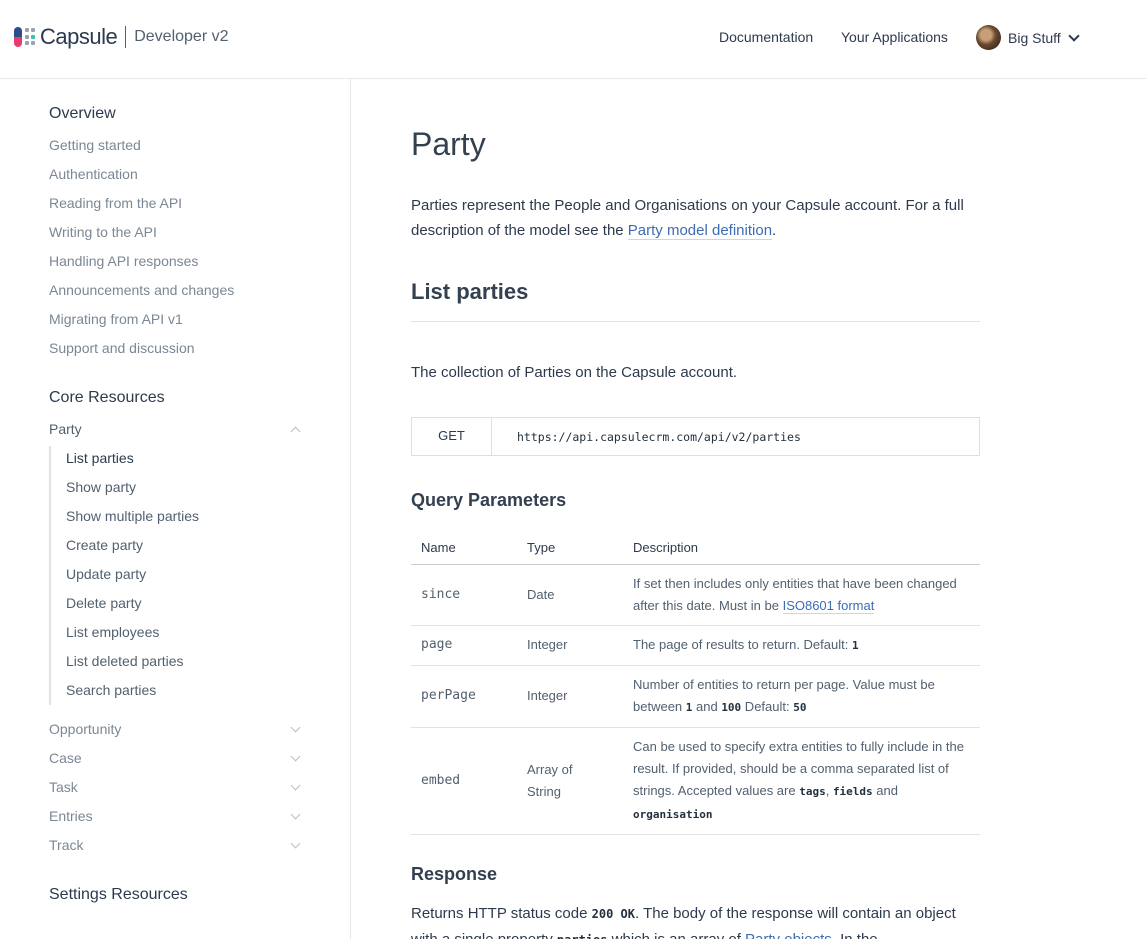 This screenshot has width=1146, height=939. Describe the element at coordinates (582, 936) in the screenshot. I see `inline-code: parties` at that location.